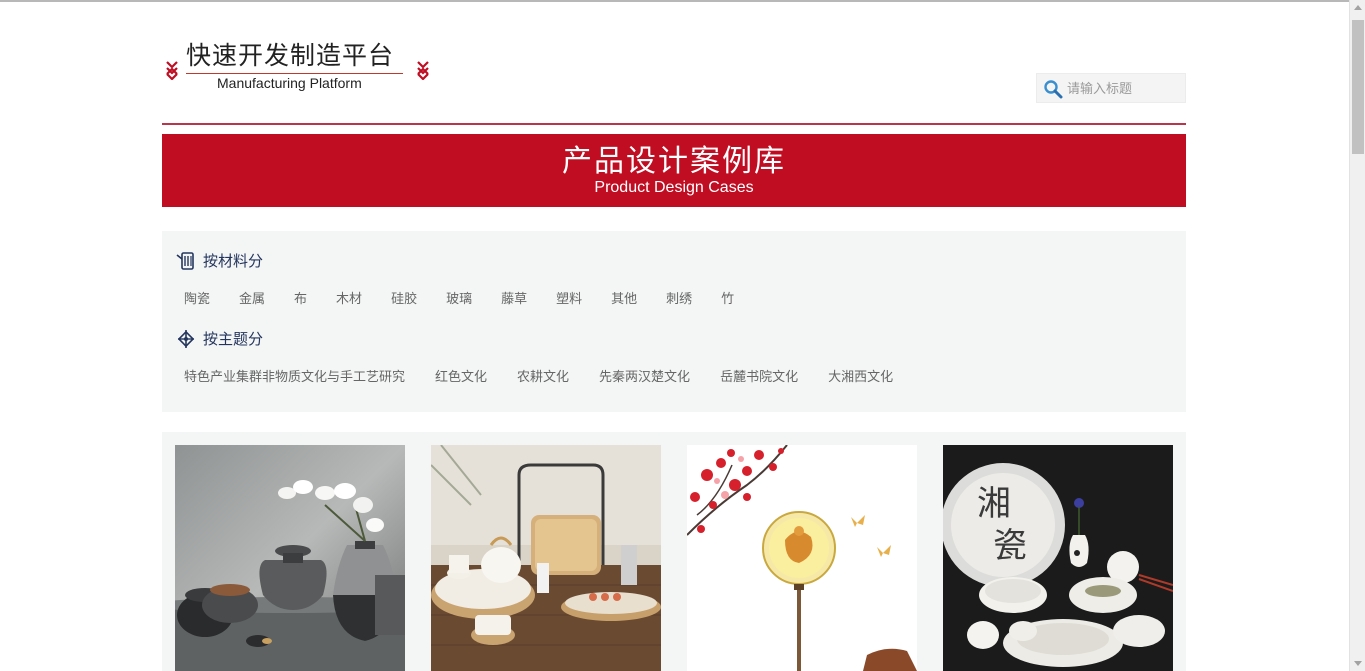 The image size is (1365, 671). Describe the element at coordinates (1124, 89) in the screenshot. I see `search-input` at that location.